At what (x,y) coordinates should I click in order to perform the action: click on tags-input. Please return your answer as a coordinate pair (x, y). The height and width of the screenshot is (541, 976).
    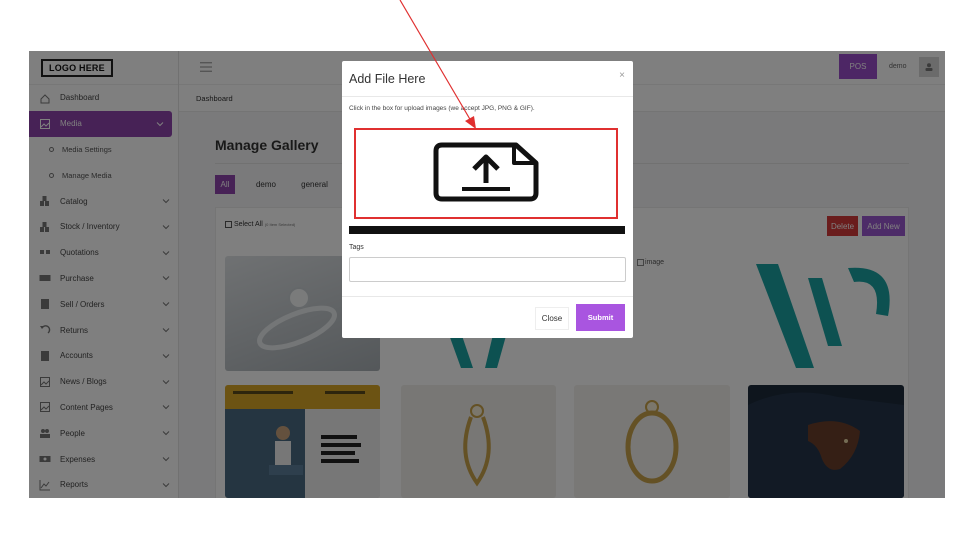
    Looking at the image, I should click on (487, 269).